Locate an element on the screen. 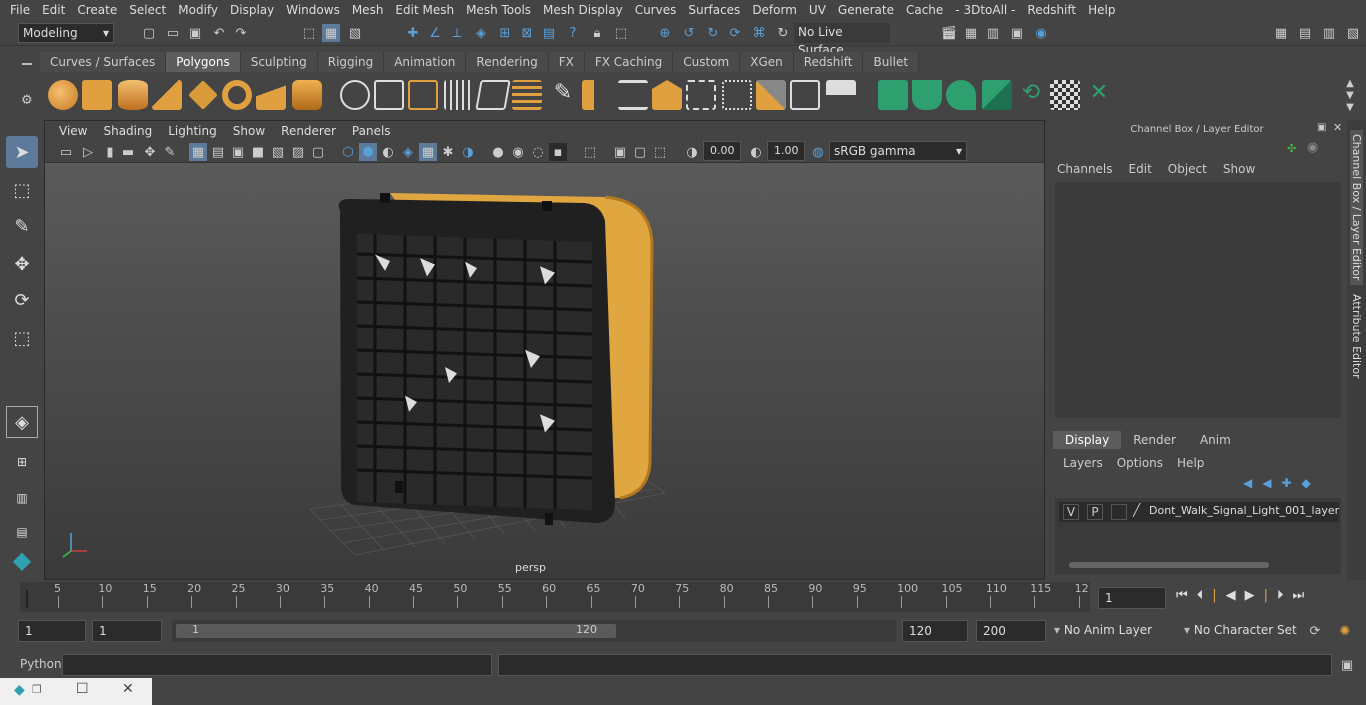 This screenshot has height=705, width=1366. restore-icon: ❐ is located at coordinates (37, 689).